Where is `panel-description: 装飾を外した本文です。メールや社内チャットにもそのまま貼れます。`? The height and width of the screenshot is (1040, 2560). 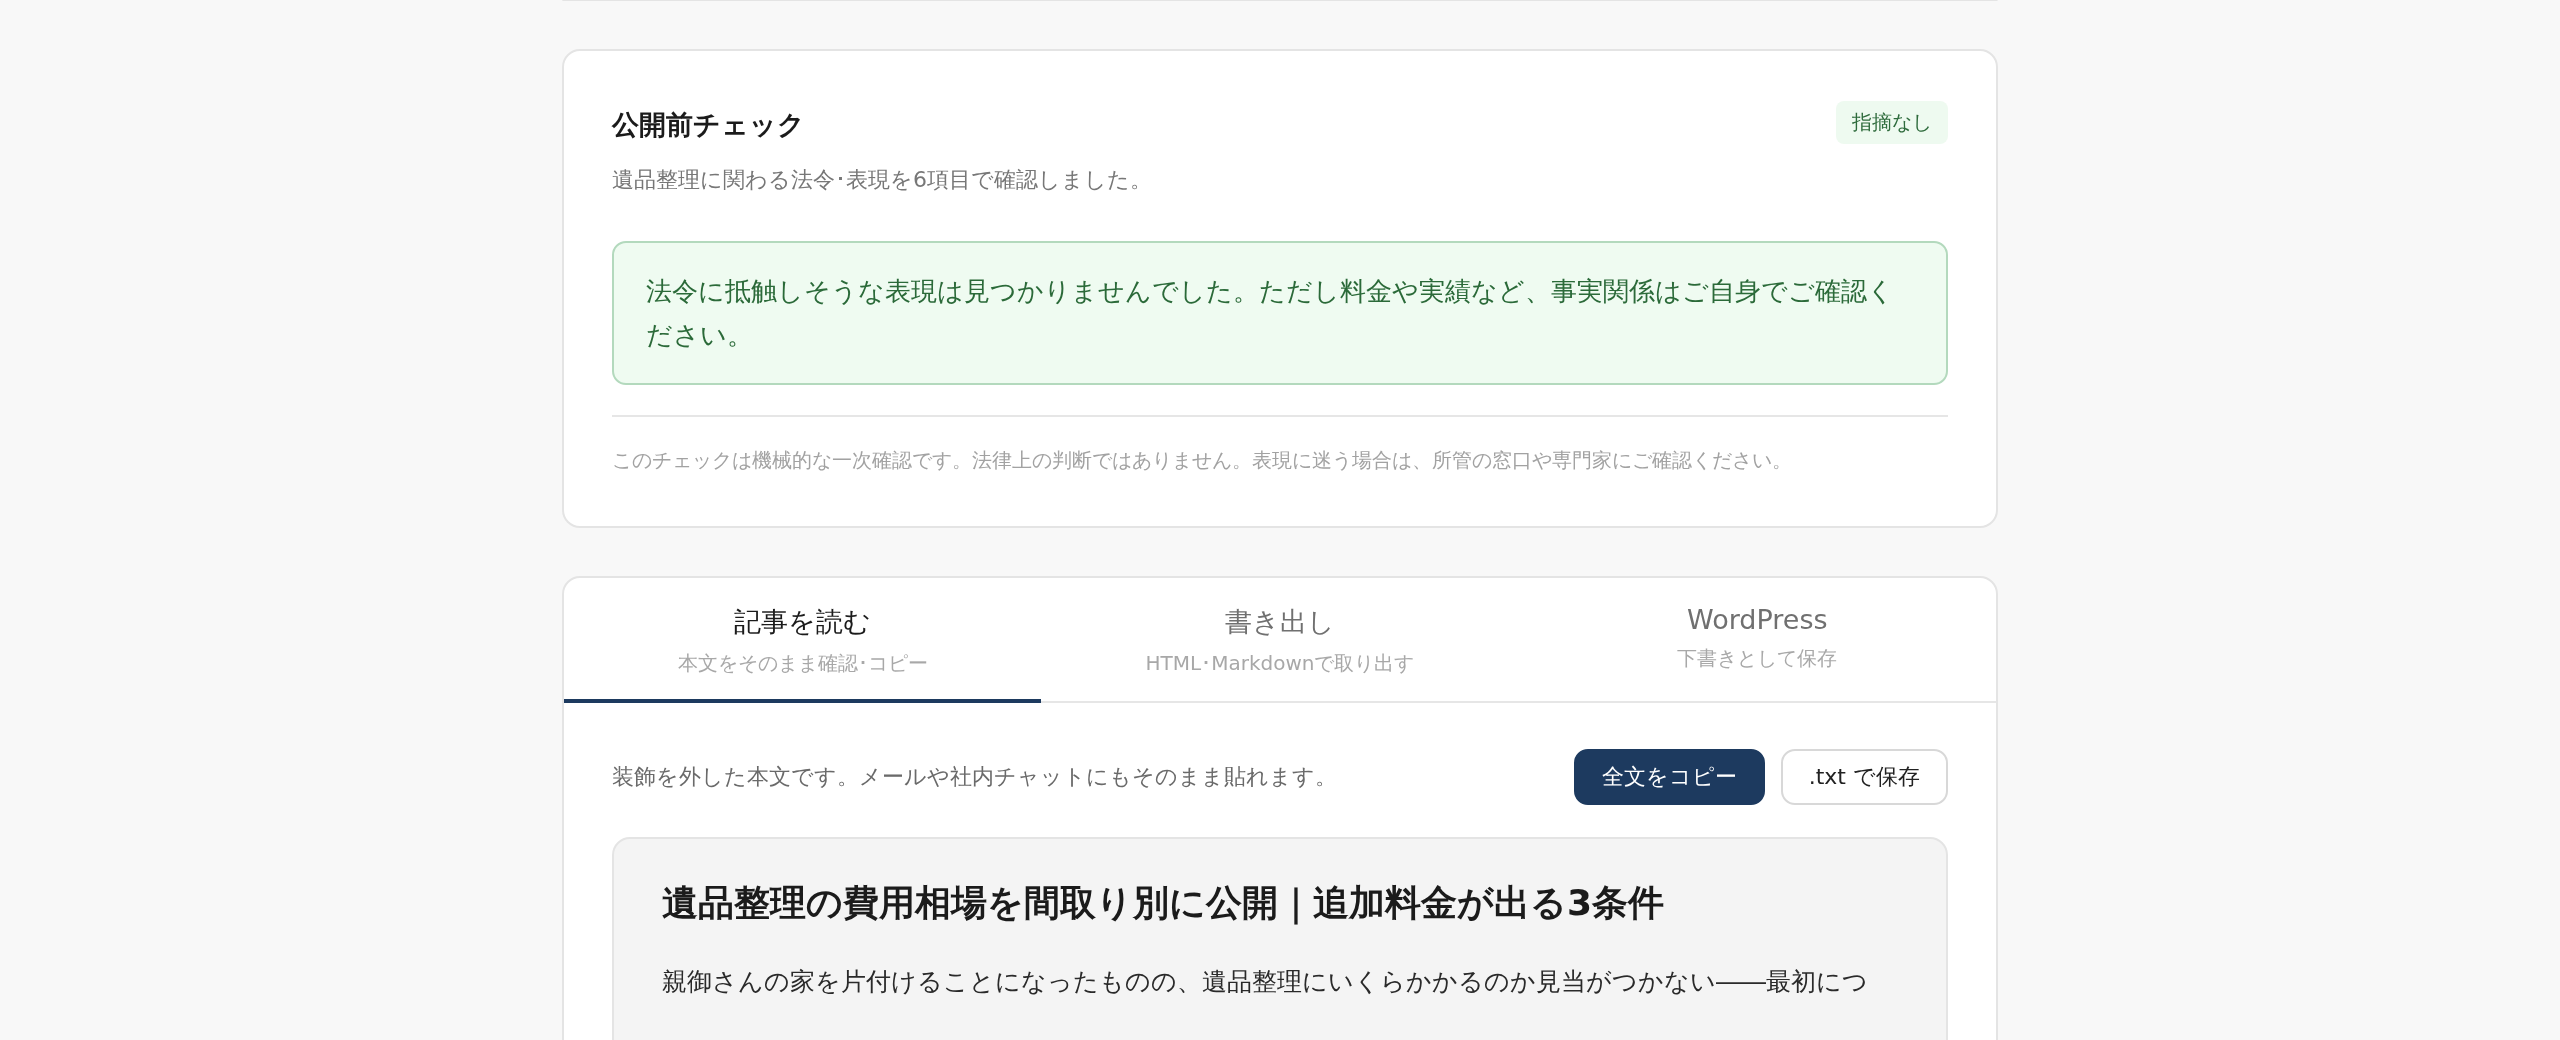
panel-description: 装飾を外した本文です。メールや社内チャットにもそのまま貼れます。 is located at coordinates (974, 777).